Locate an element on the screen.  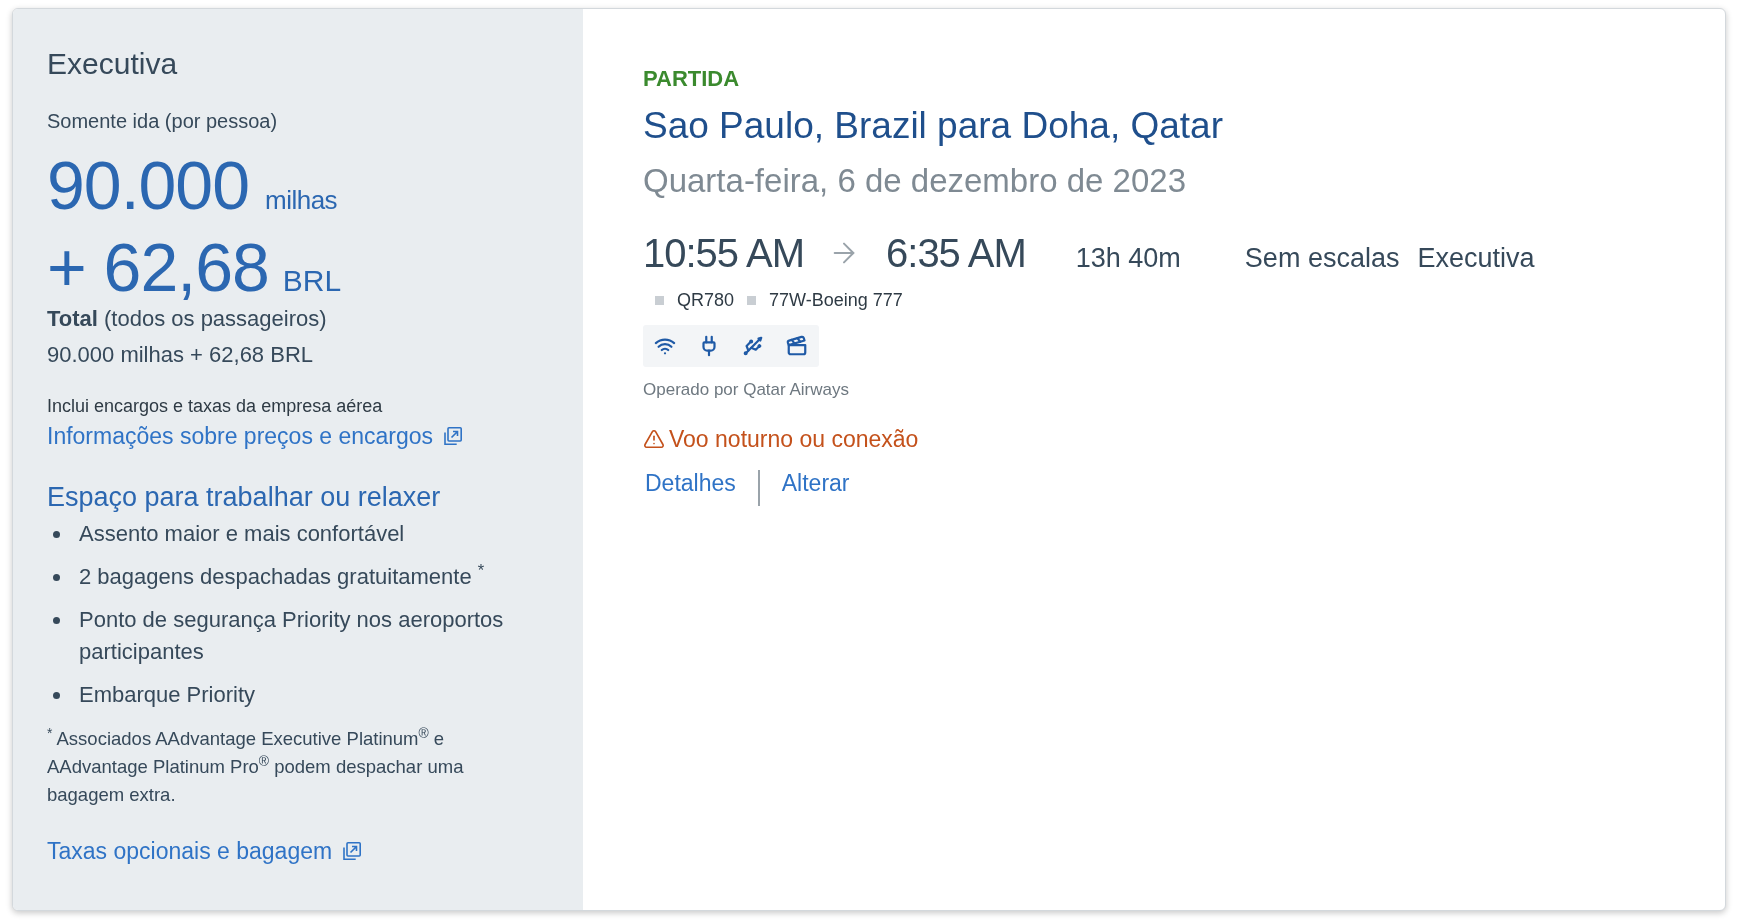
departure-time: 10:55 AM is located at coordinates (723, 253).